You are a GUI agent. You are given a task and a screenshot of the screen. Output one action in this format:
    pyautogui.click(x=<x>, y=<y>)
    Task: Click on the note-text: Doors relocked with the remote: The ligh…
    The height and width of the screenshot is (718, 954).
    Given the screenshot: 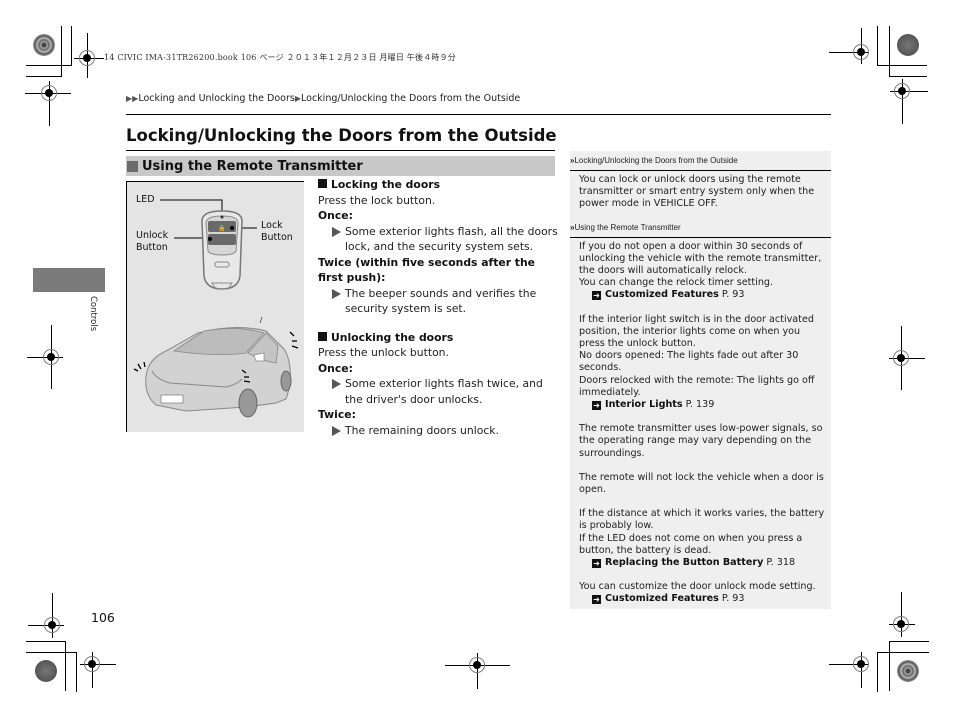 What is the action you would take?
    pyautogui.click(x=697, y=386)
    